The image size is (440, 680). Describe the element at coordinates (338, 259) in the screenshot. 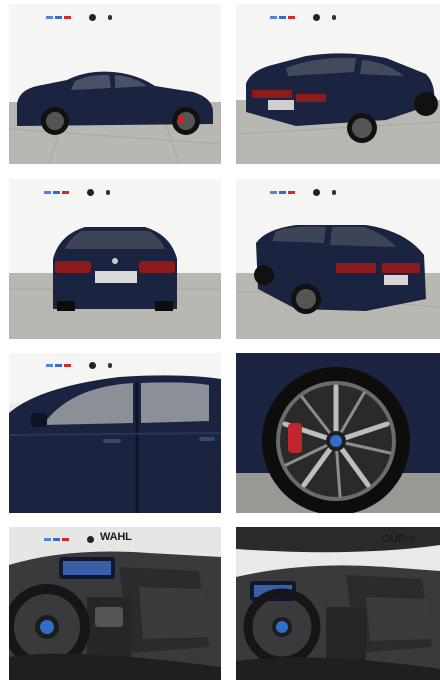

I see `photo-rear-three-quarter-left` at that location.